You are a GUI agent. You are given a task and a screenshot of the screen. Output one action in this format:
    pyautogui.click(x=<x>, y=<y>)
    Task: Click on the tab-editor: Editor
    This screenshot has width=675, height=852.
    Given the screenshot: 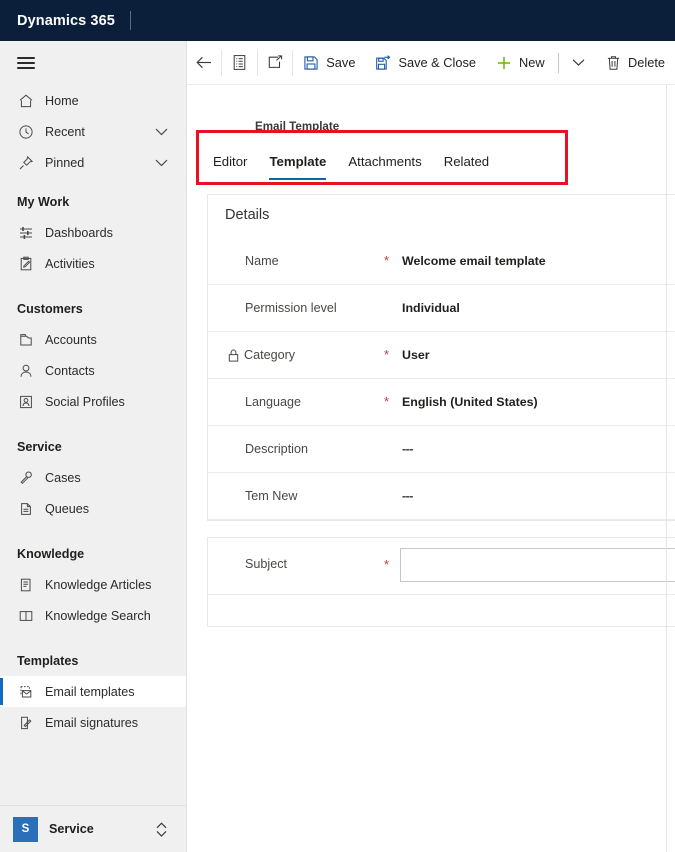 What is the action you would take?
    pyautogui.click(x=230, y=161)
    